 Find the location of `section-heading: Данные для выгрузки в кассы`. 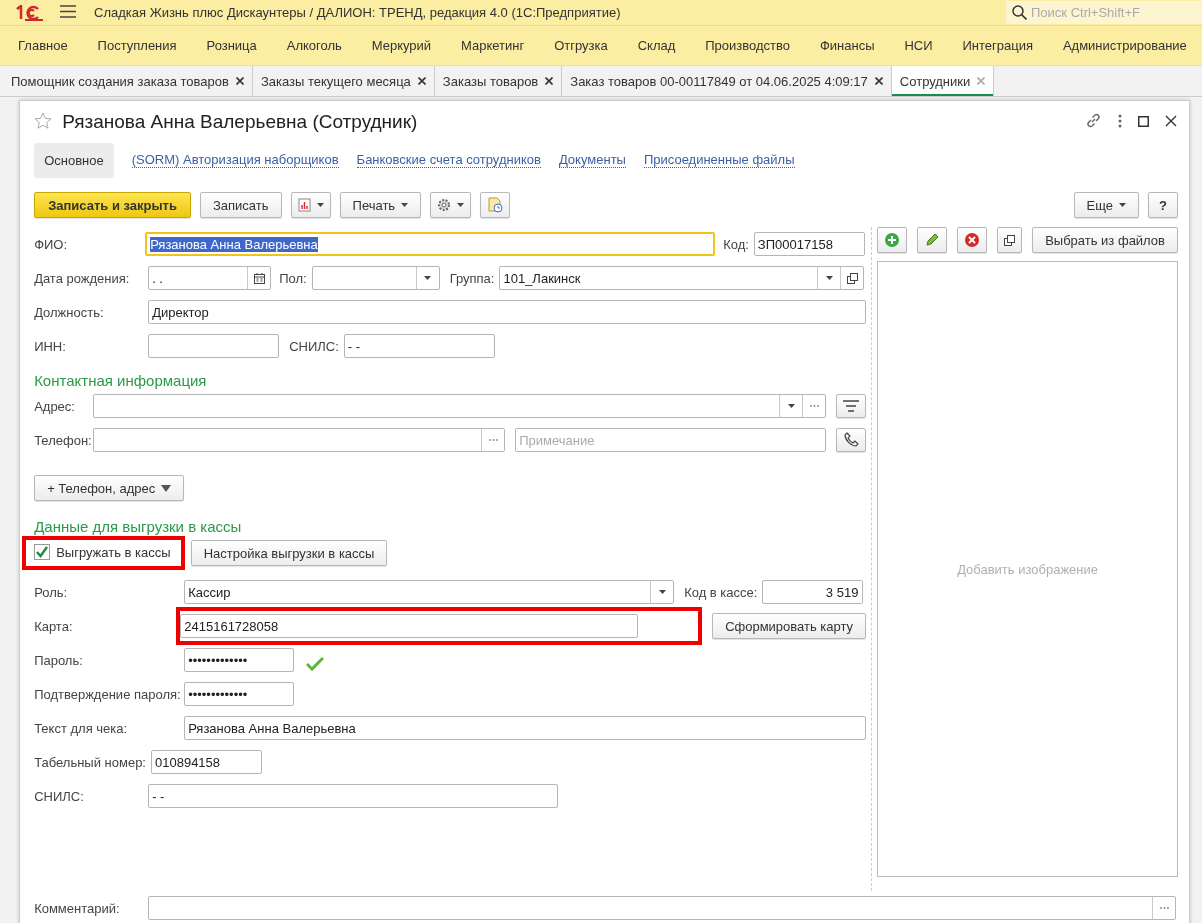

section-heading: Данные для выгрузки в кассы is located at coordinates (138, 526).